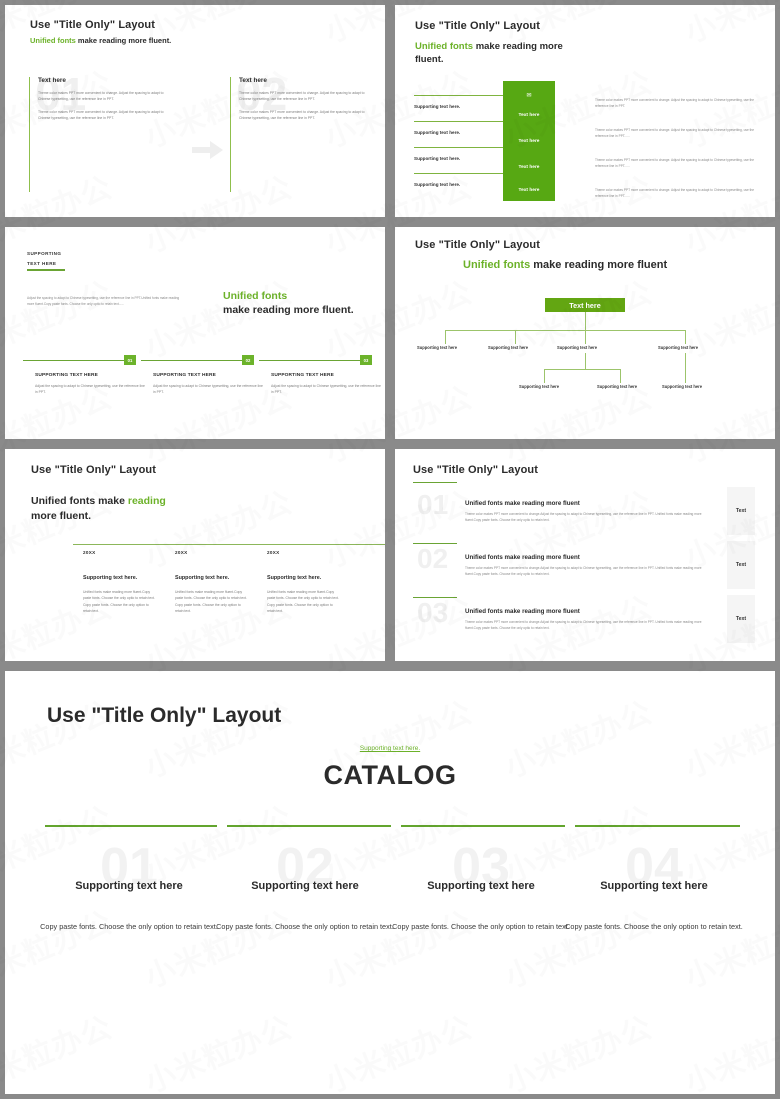 The image size is (780, 1099). I want to click on slide-4-headline: Unified fonts make reading more fluent, so click(565, 265).